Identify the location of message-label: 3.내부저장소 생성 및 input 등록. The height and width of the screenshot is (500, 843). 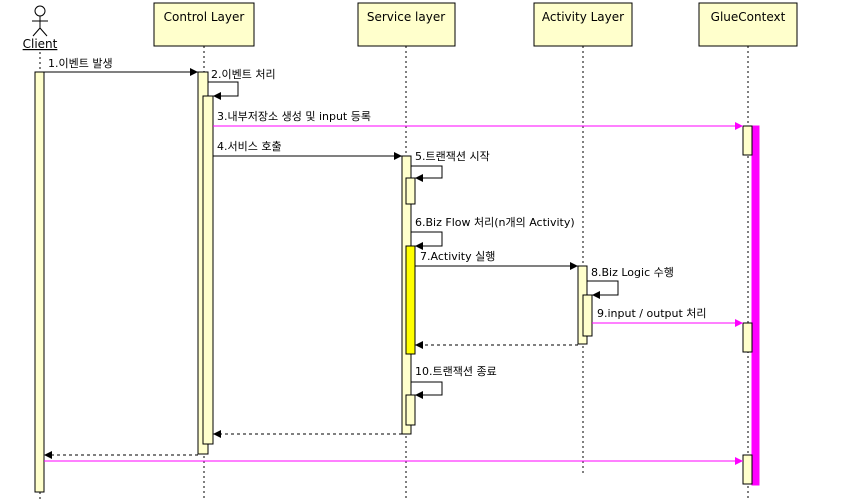
(294, 116).